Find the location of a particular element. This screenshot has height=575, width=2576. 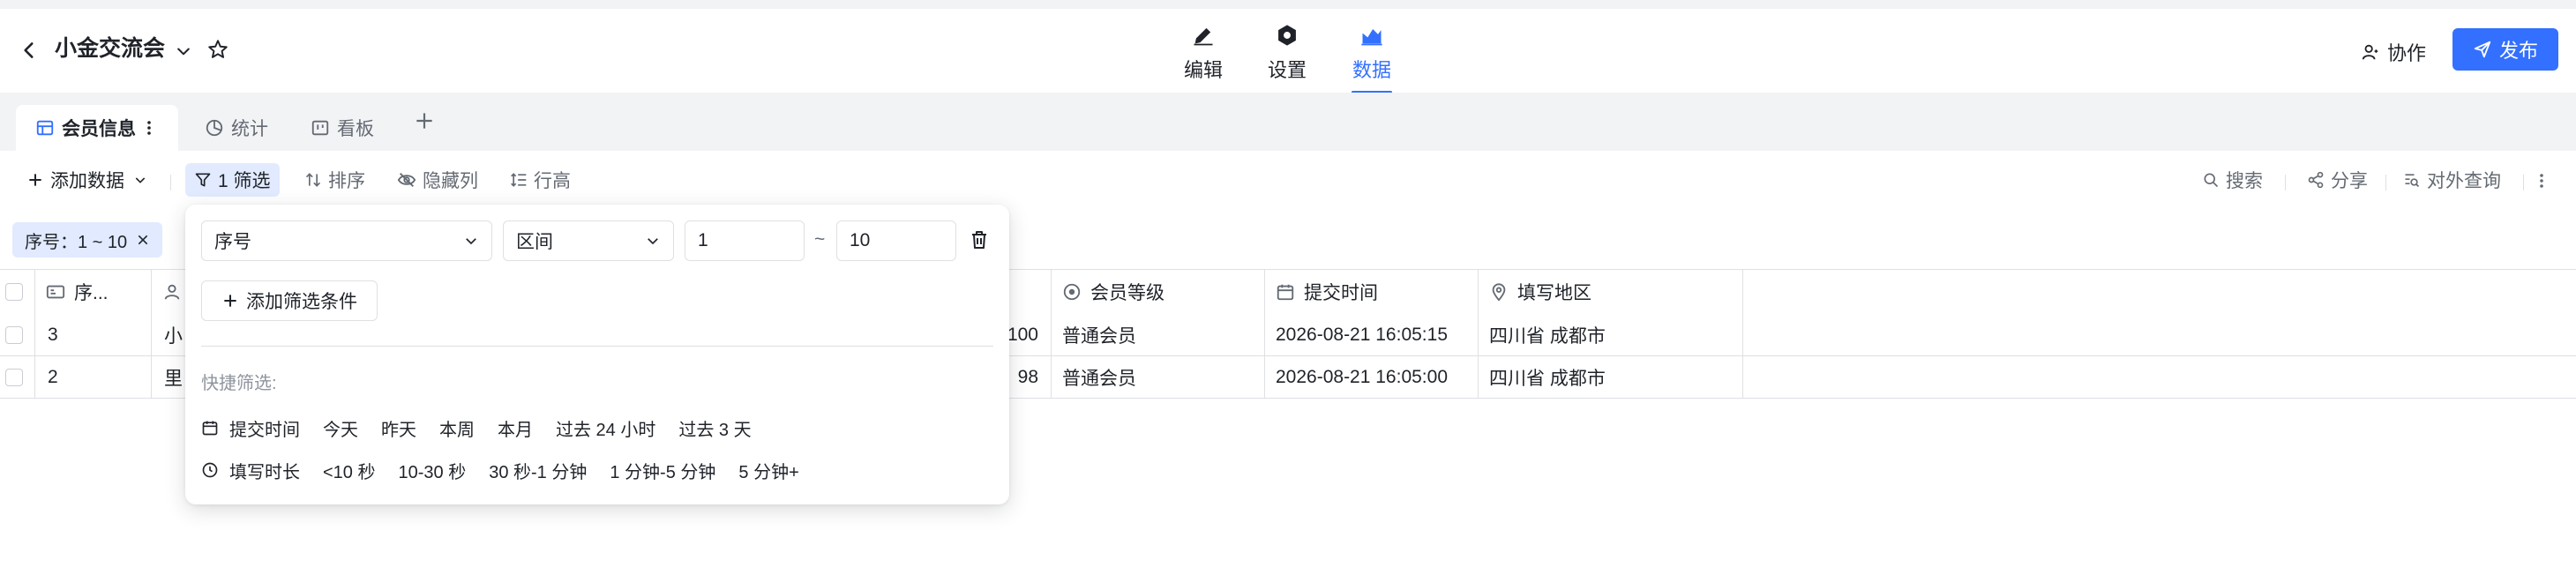

column-header-region-label: 填写地区 is located at coordinates (1554, 293).